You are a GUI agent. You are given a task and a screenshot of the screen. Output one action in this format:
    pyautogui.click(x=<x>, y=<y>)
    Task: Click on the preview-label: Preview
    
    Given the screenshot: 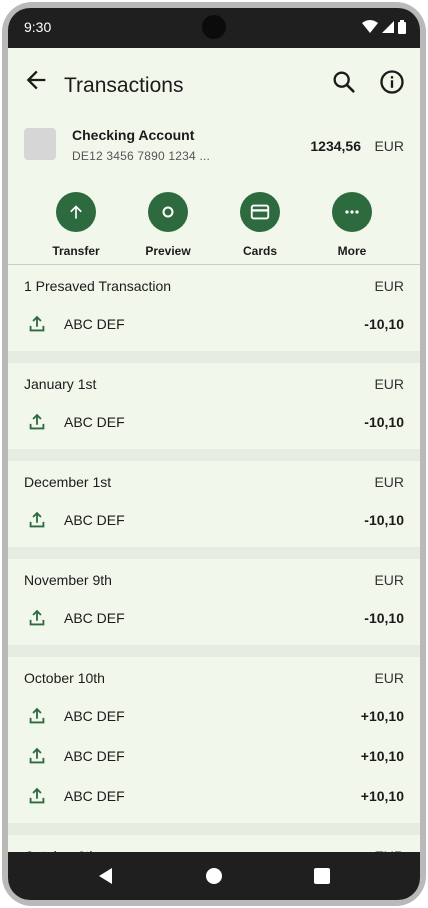 What is the action you would take?
    pyautogui.click(x=168, y=251)
    